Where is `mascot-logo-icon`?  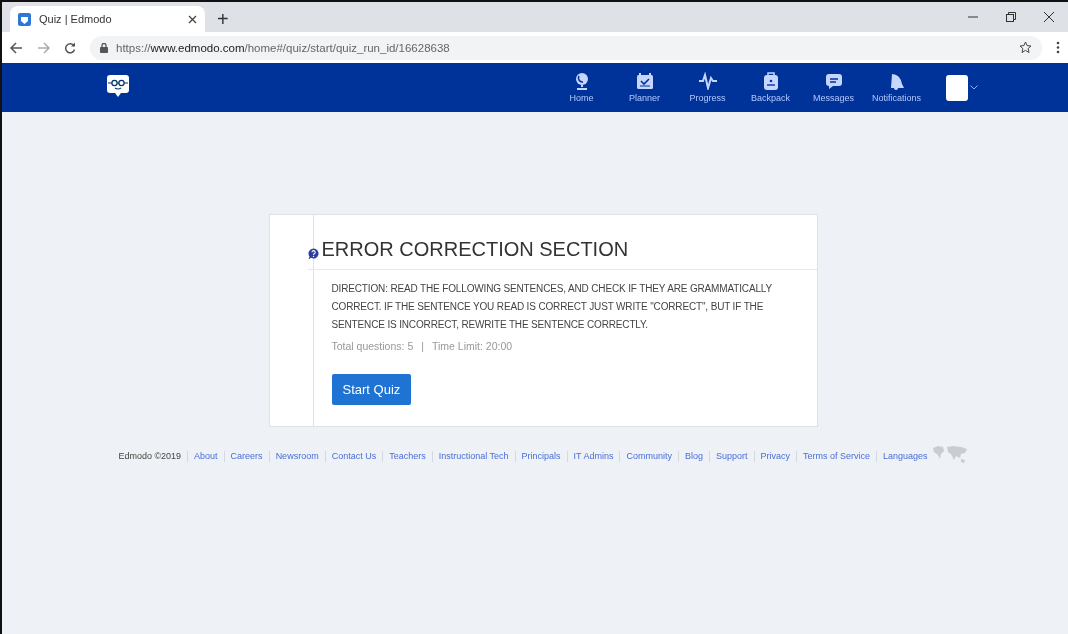
mascot-logo-icon is located at coordinates (118, 85).